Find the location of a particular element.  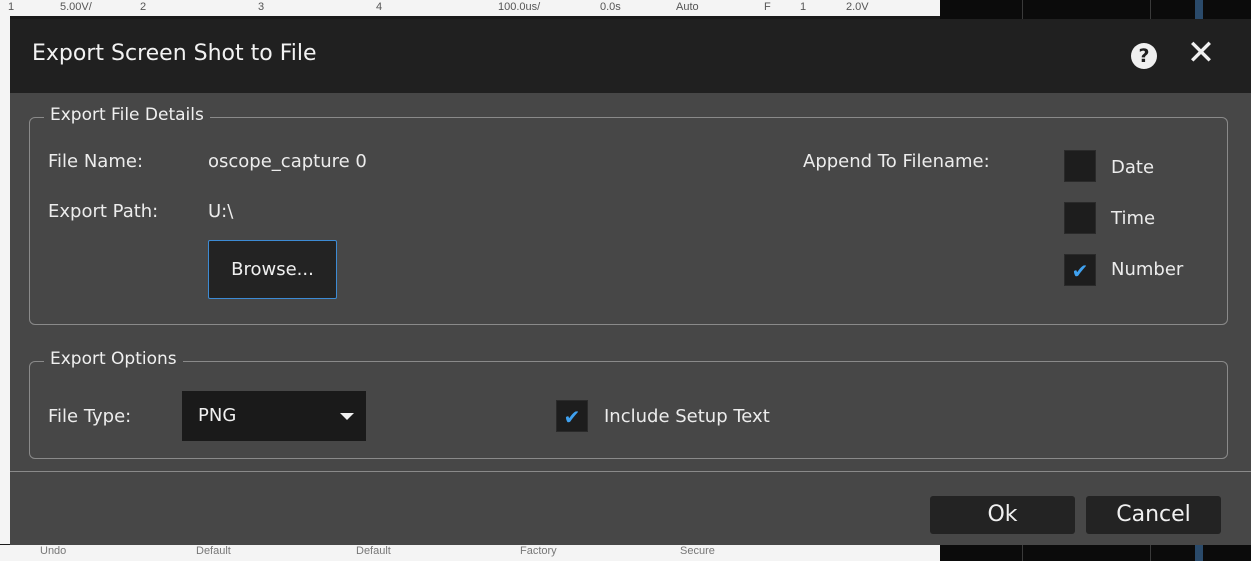

time-label: Time is located at coordinates (1133, 218).